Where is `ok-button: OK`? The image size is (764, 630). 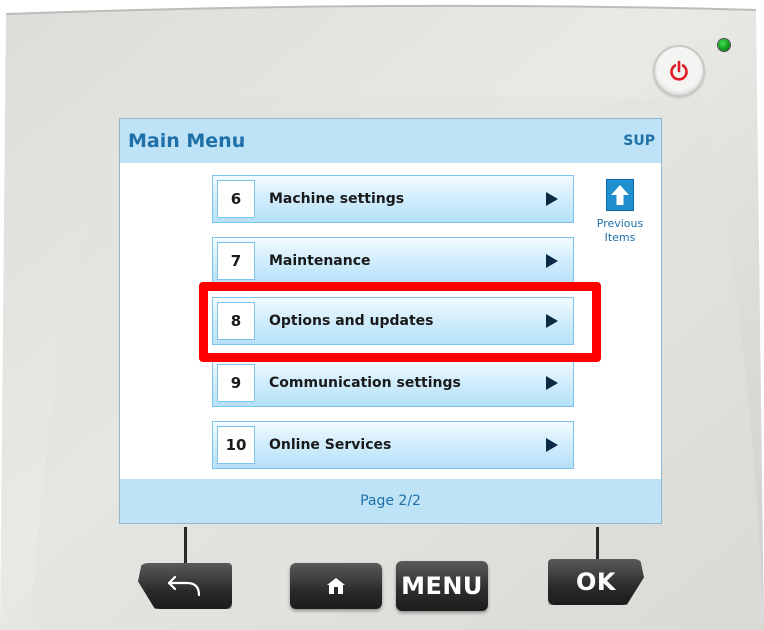 ok-button: OK is located at coordinates (596, 582).